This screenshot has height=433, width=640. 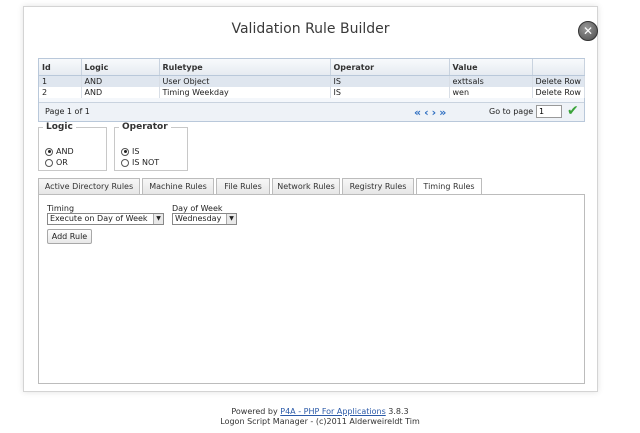 What do you see at coordinates (89, 186) in the screenshot?
I see `tab-active-directory-rules: Active Directory Rules` at bounding box center [89, 186].